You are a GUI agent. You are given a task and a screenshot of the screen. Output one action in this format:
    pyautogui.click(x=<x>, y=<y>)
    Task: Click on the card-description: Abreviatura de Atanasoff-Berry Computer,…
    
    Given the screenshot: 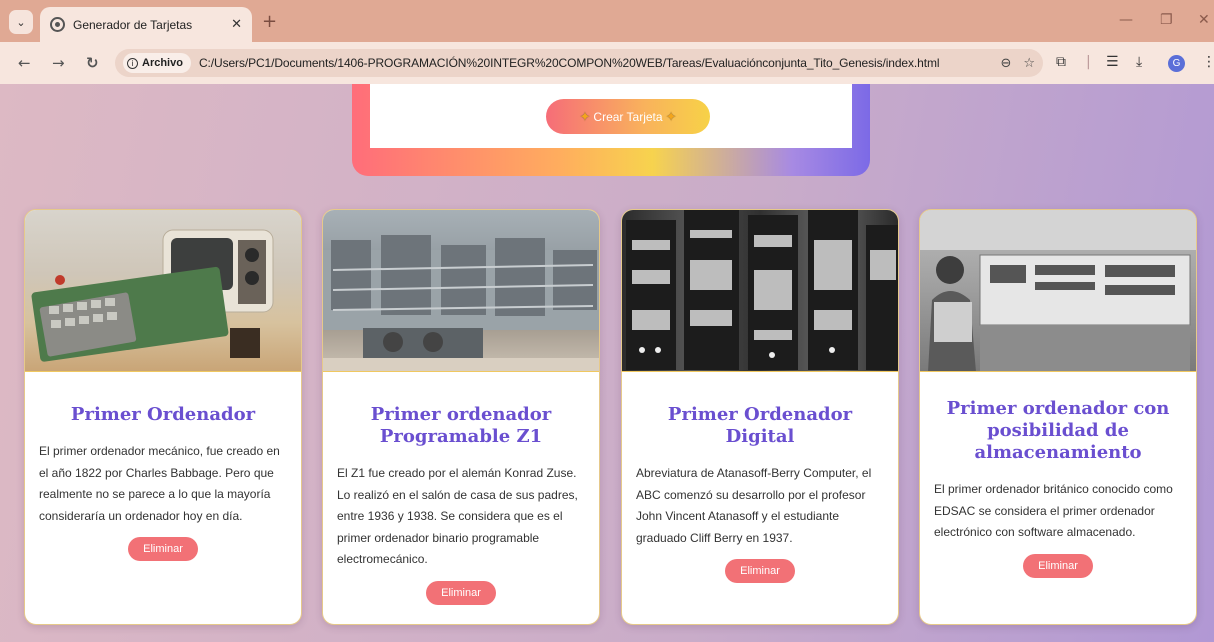 What is the action you would take?
    pyautogui.click(x=754, y=505)
    